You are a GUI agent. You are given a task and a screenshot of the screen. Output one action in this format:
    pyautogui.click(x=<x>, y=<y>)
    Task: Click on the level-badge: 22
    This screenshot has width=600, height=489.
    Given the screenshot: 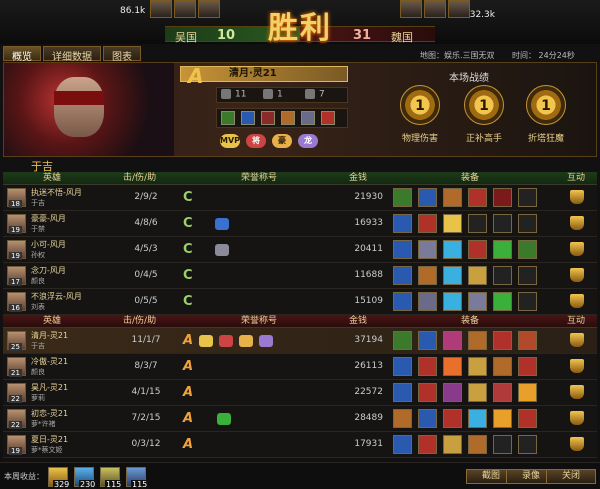 What is the action you would take?
    pyautogui.click(x=15, y=399)
    